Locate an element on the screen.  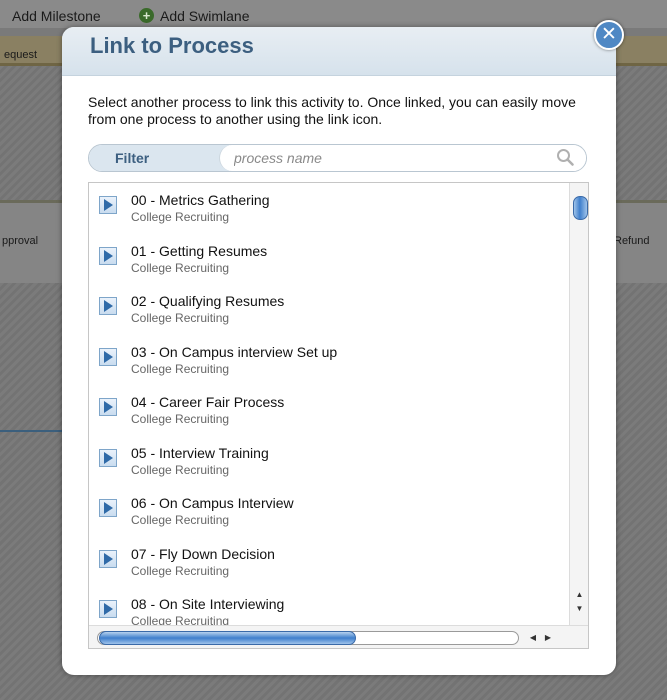
horizontal-scroll-thumb is located at coordinates (227, 638).